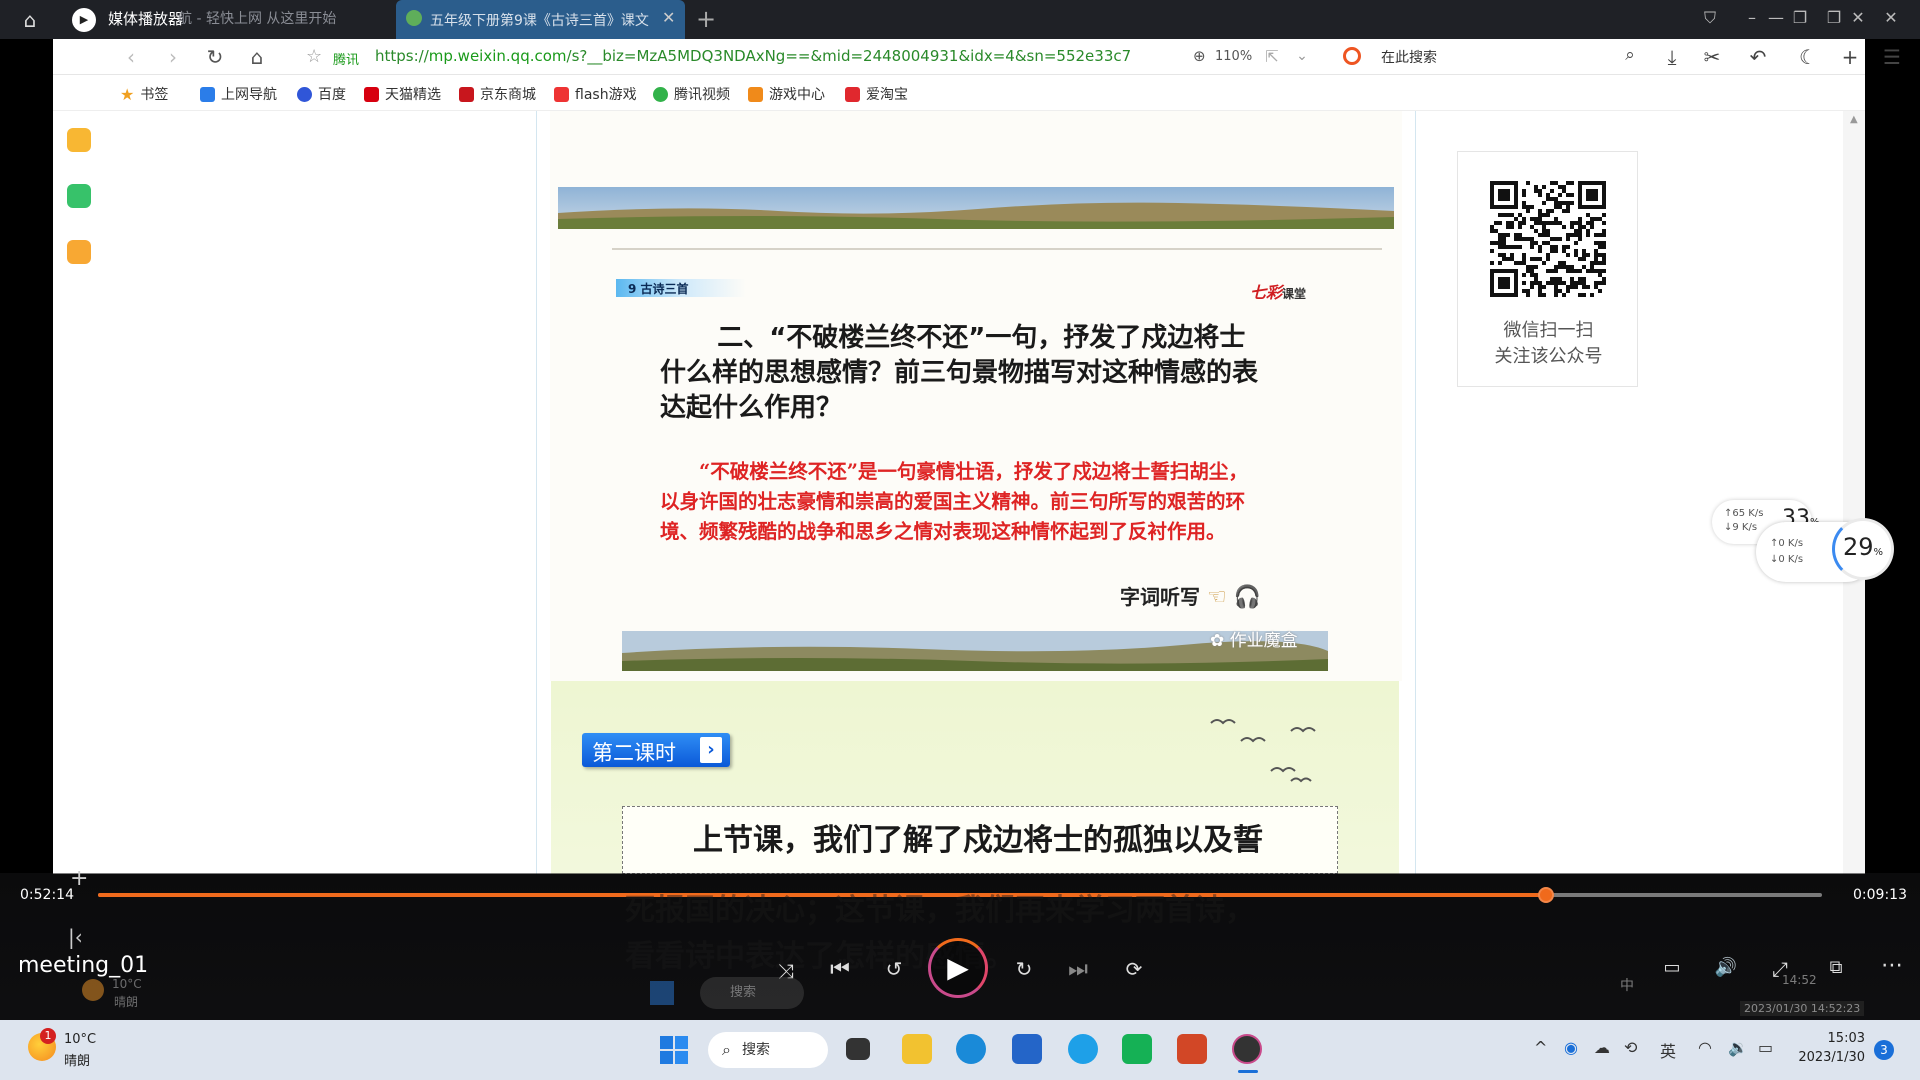 The image size is (1920, 1080). Describe the element at coordinates (786, 94) in the screenshot. I see `bookmark-item: 游戏中心` at that location.